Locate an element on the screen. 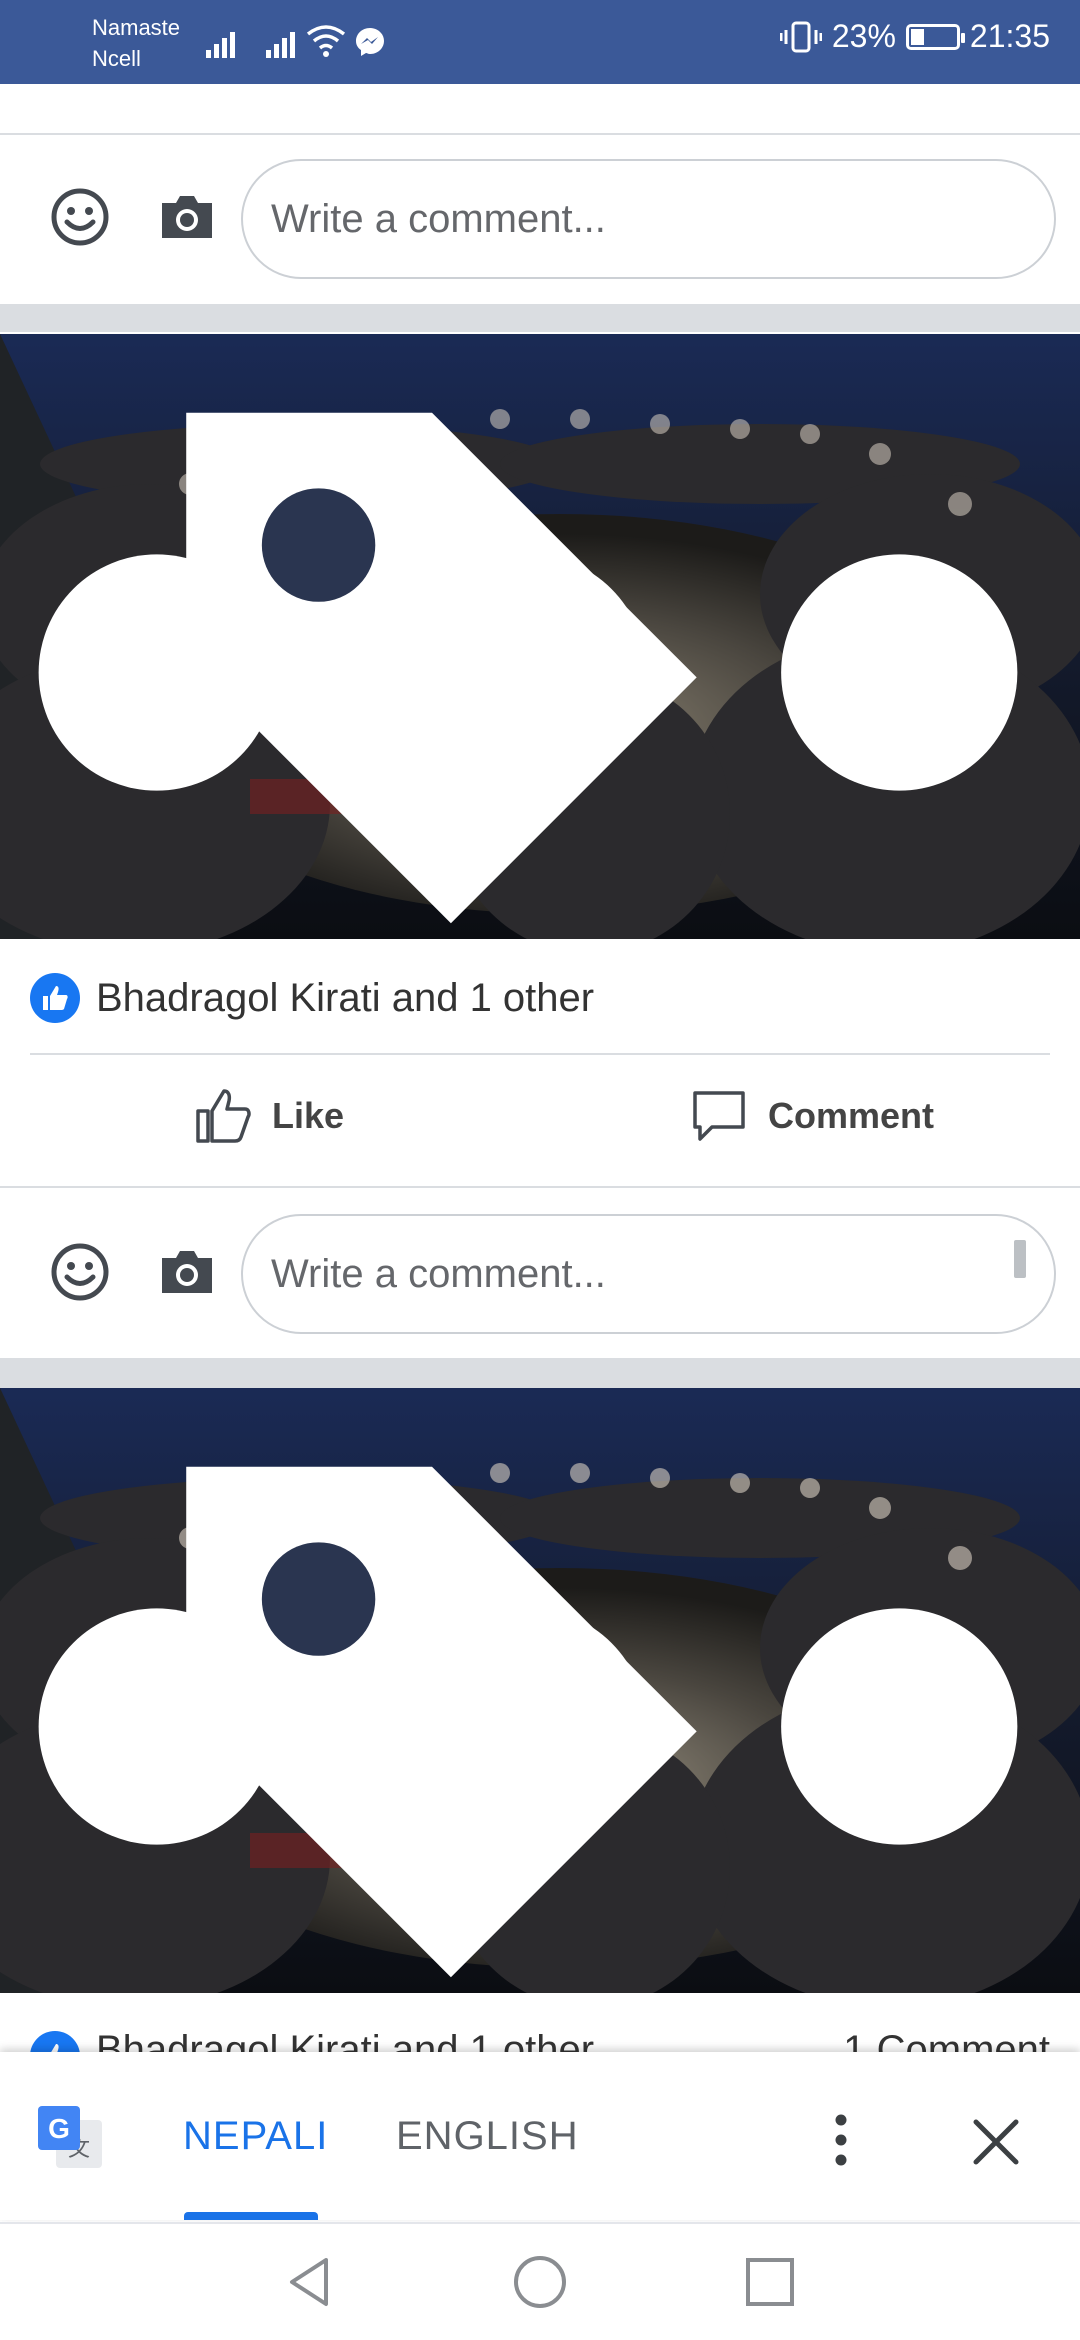  home-icon is located at coordinates (540, 2282).